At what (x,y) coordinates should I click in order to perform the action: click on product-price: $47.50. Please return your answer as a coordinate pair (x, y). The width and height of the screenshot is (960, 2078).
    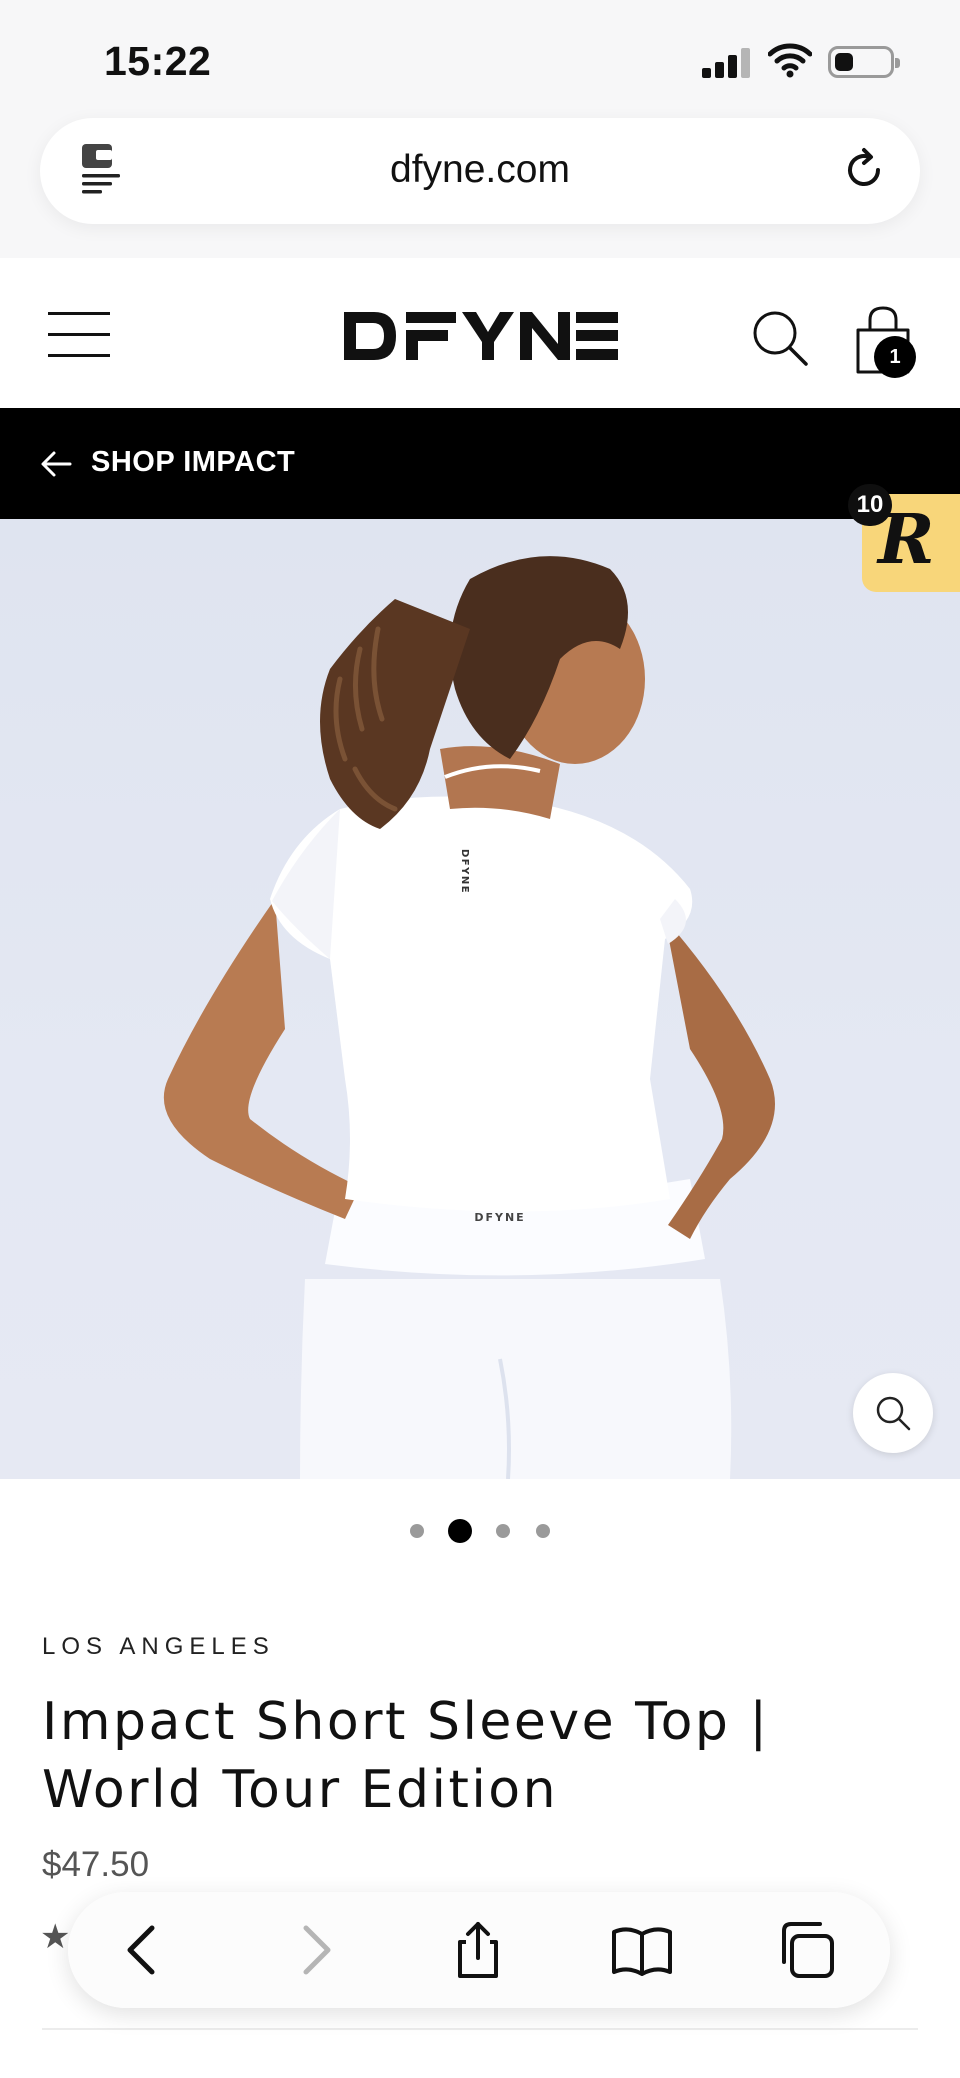
    Looking at the image, I should click on (96, 1864).